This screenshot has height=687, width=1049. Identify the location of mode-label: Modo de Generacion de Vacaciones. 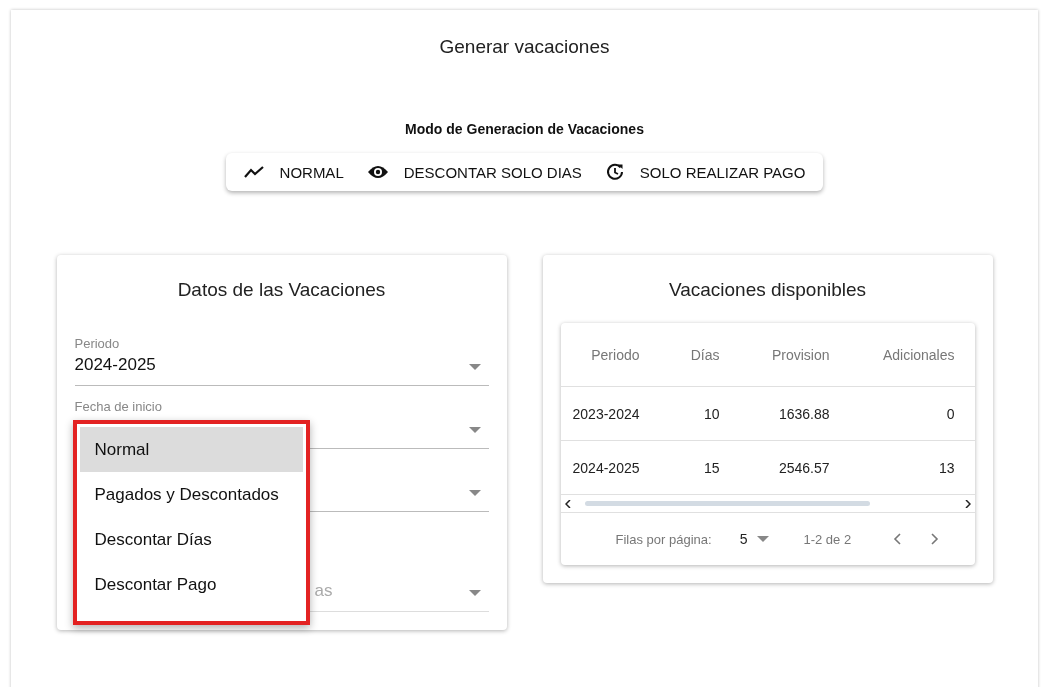
(524, 129).